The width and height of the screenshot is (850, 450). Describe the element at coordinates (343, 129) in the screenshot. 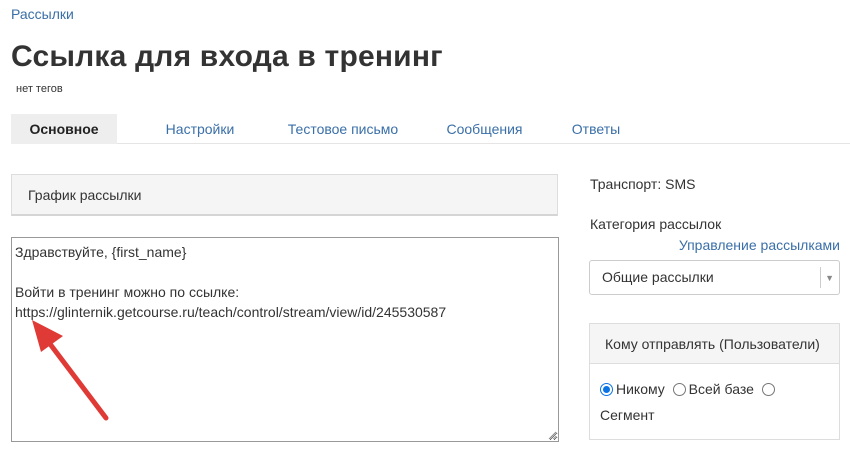

I see `tab-test-letter: Тестовое письмо` at that location.